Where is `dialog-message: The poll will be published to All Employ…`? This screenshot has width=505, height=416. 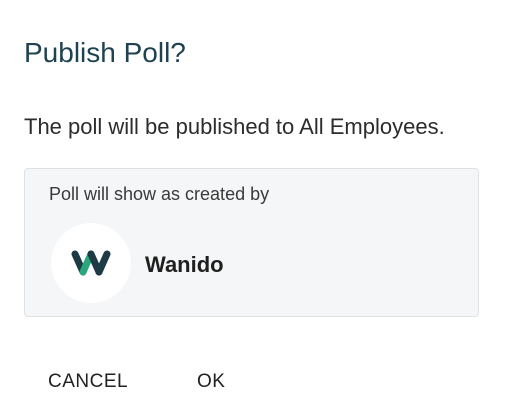
dialog-message: The poll will be published to All Employ… is located at coordinates (234, 126).